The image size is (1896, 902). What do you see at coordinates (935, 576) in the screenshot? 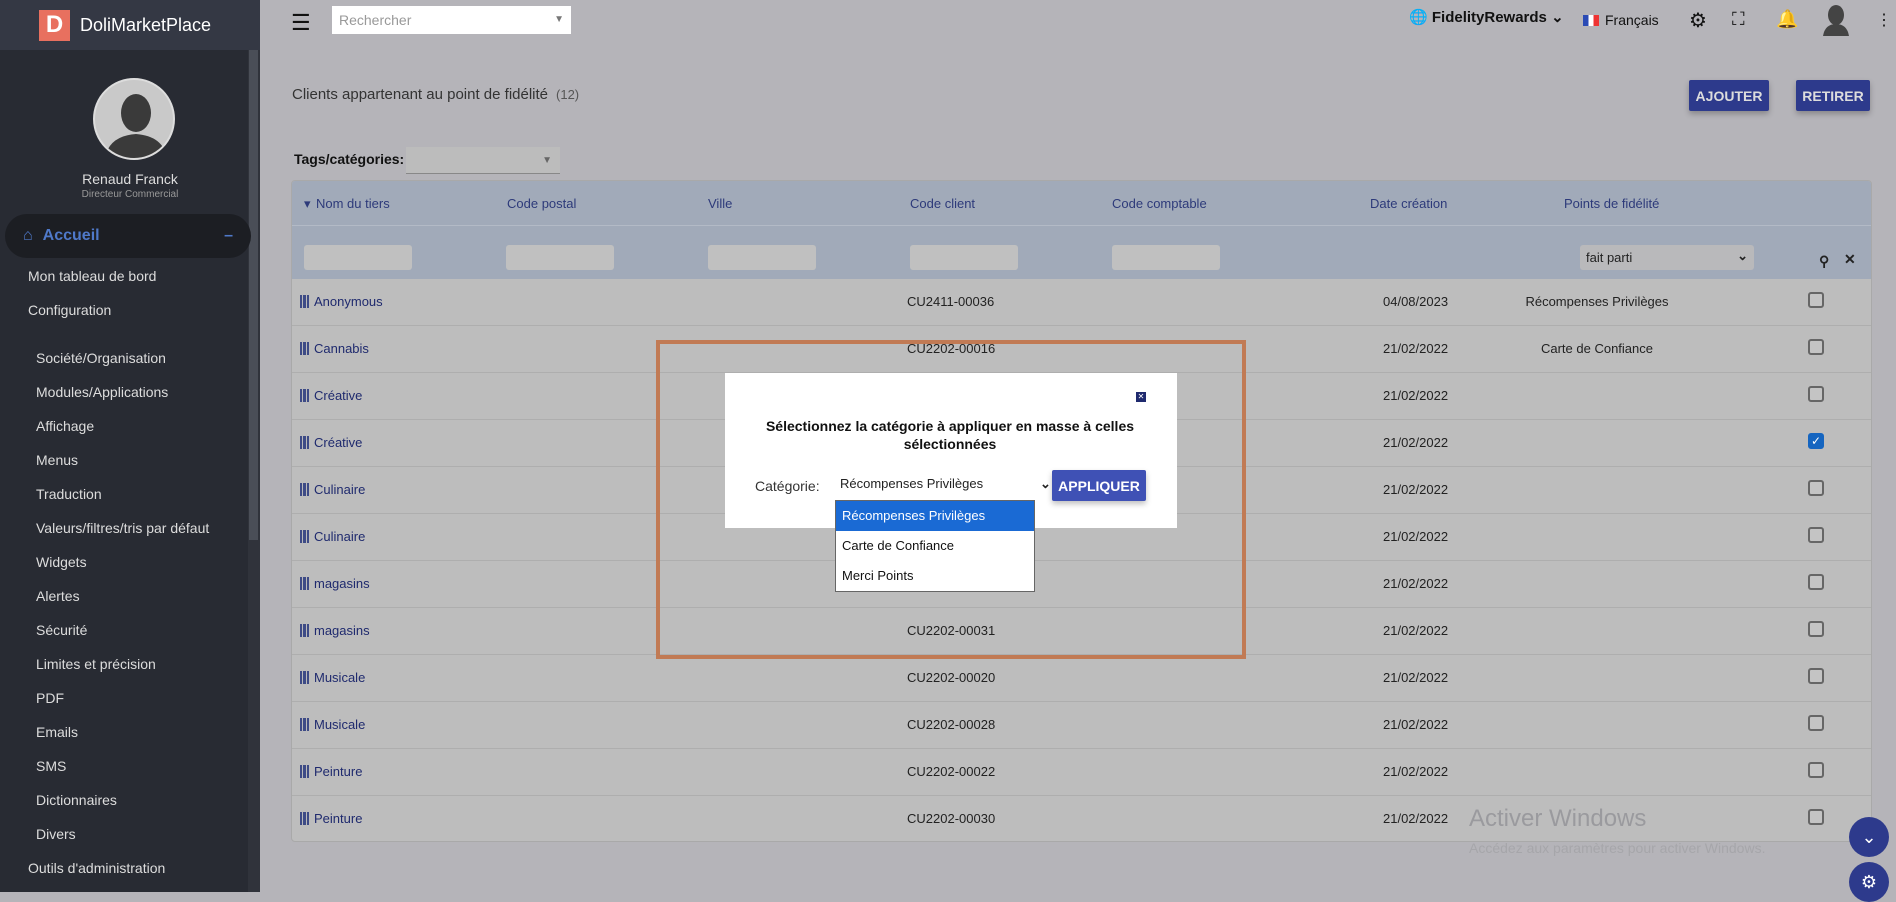
I see `category-option: Merci Points` at bounding box center [935, 576].